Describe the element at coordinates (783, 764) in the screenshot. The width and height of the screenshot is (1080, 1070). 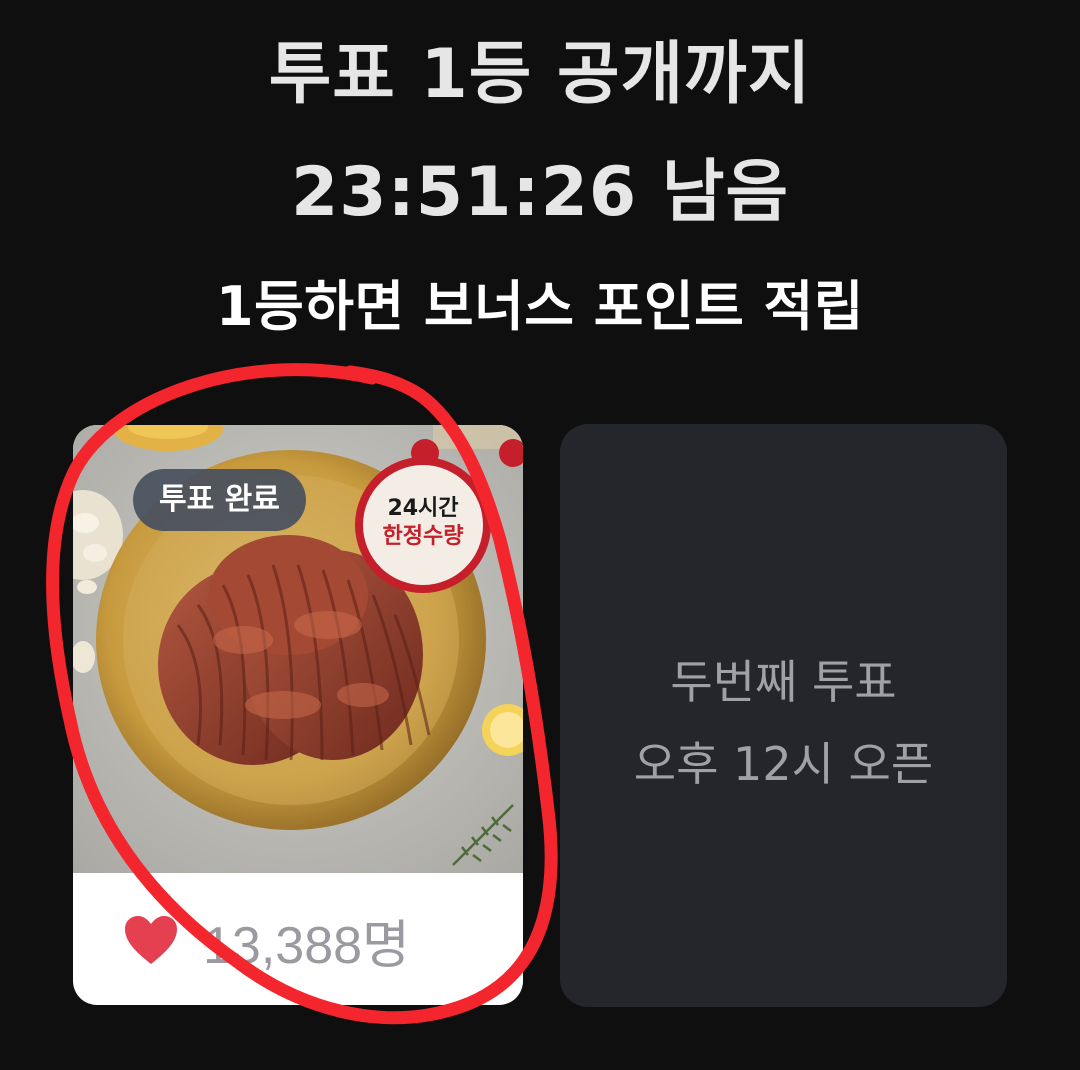
I see `locked-card-line2: 오후 12시 오픈` at that location.